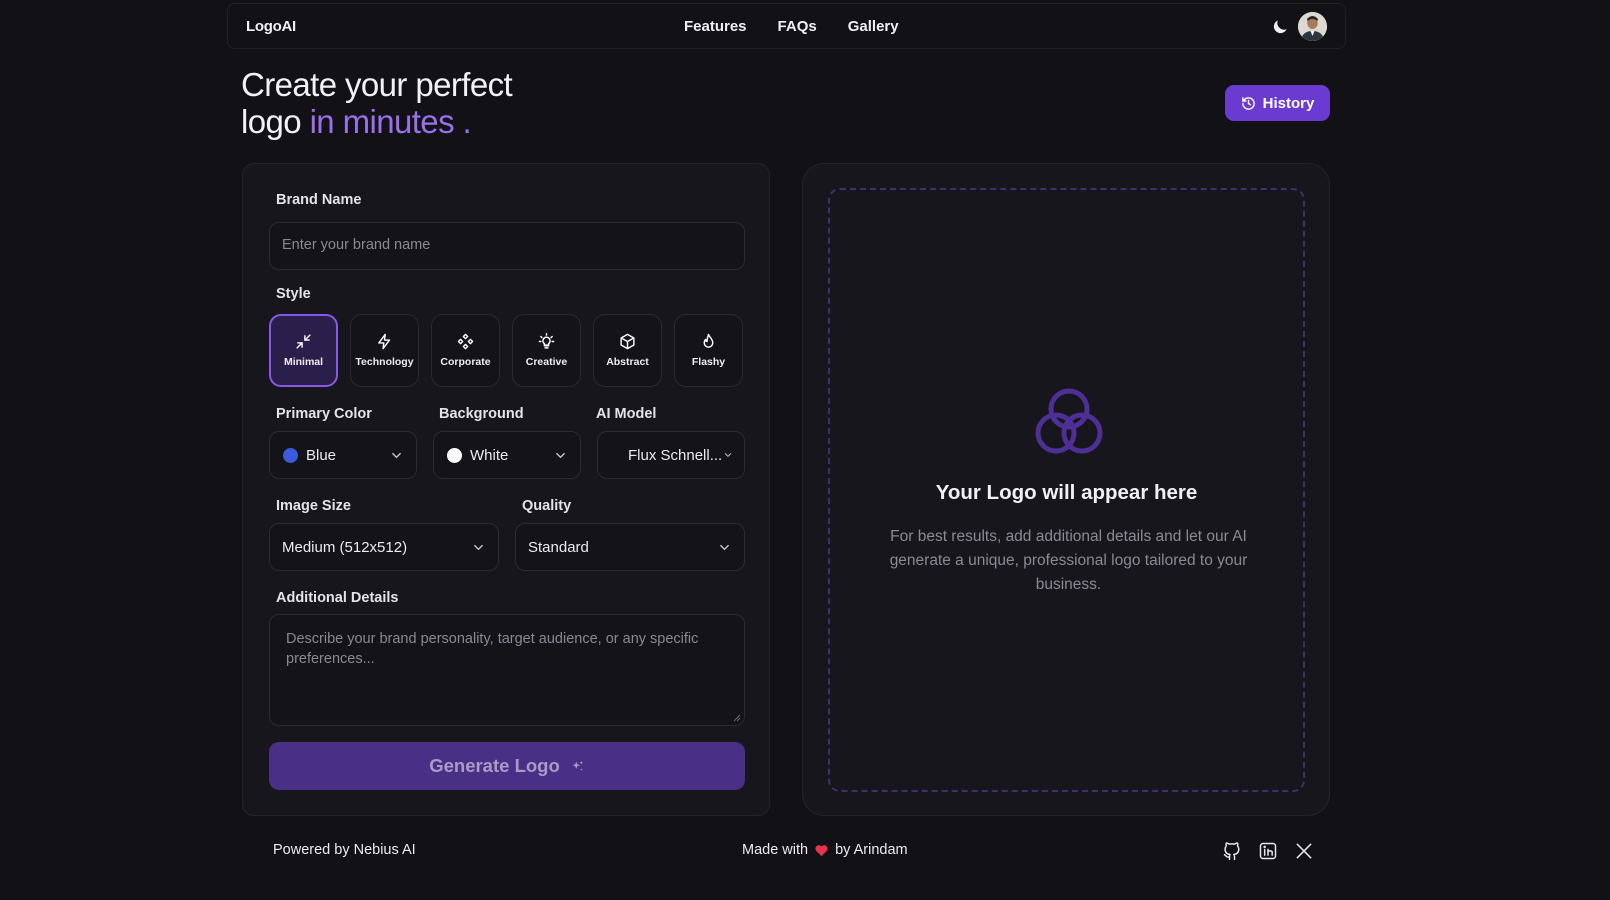 The image size is (1610, 900). Describe the element at coordinates (708, 340) in the screenshot. I see `flame-icon` at that location.